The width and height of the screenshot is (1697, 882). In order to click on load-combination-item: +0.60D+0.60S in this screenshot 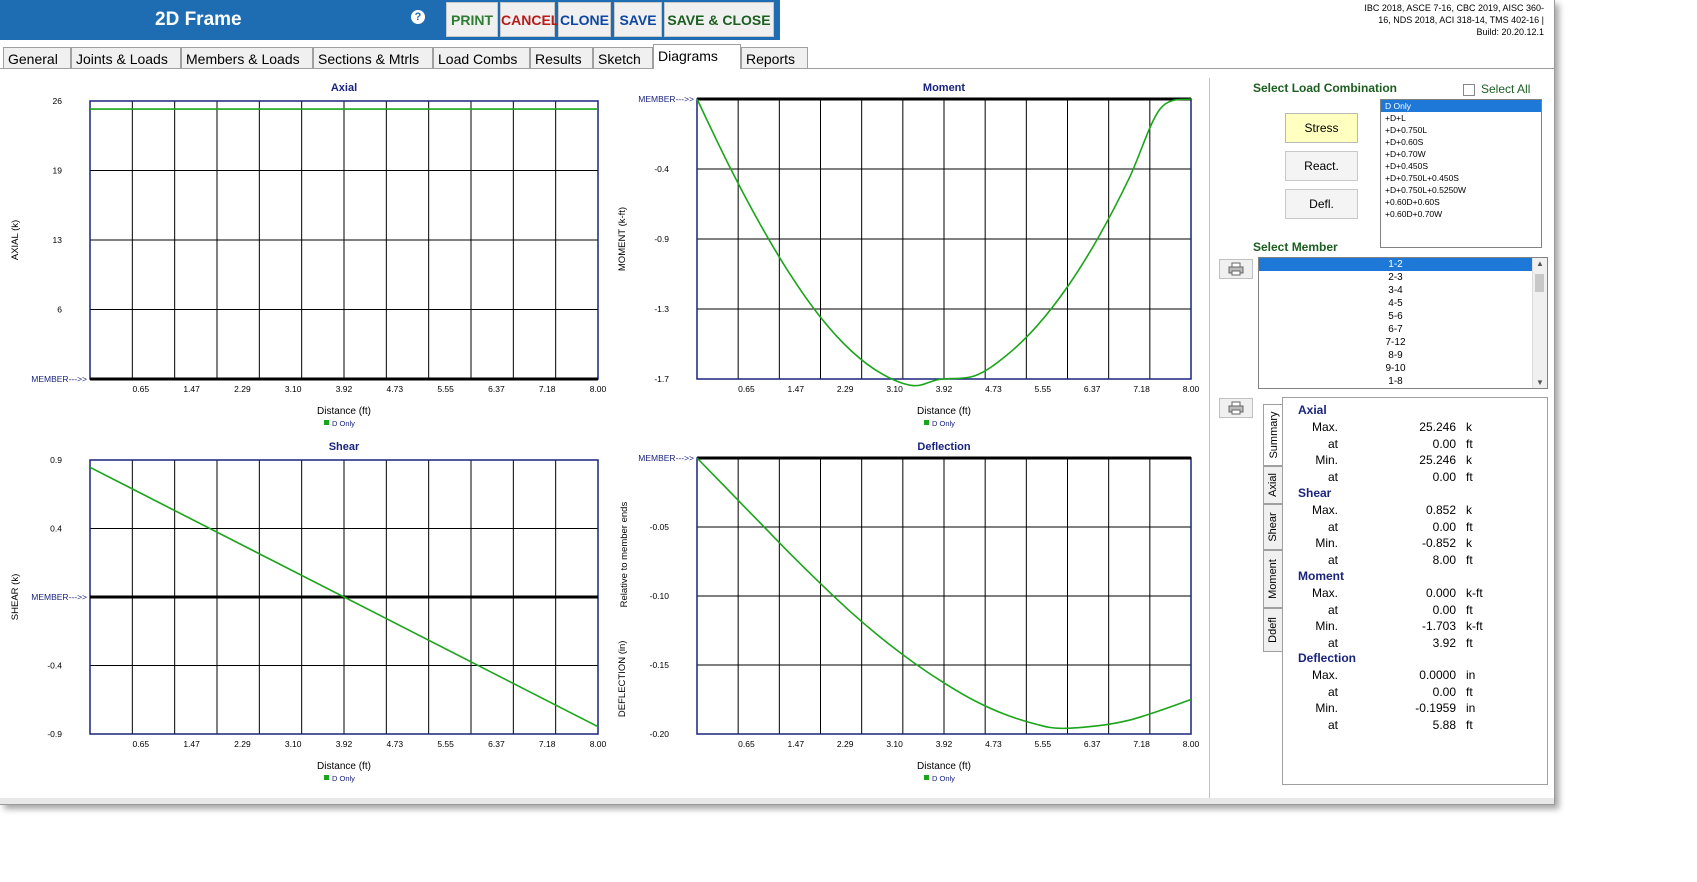, I will do `click(1461, 202)`.